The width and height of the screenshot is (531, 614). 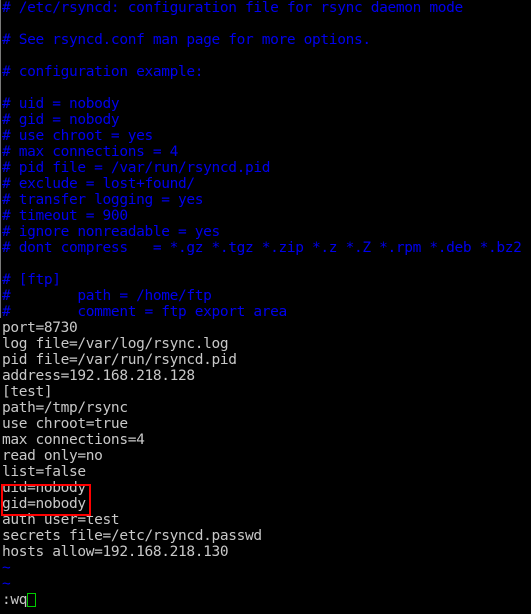 What do you see at coordinates (98, 376) in the screenshot?
I see `buffer-line: address=192.168.218.128` at bounding box center [98, 376].